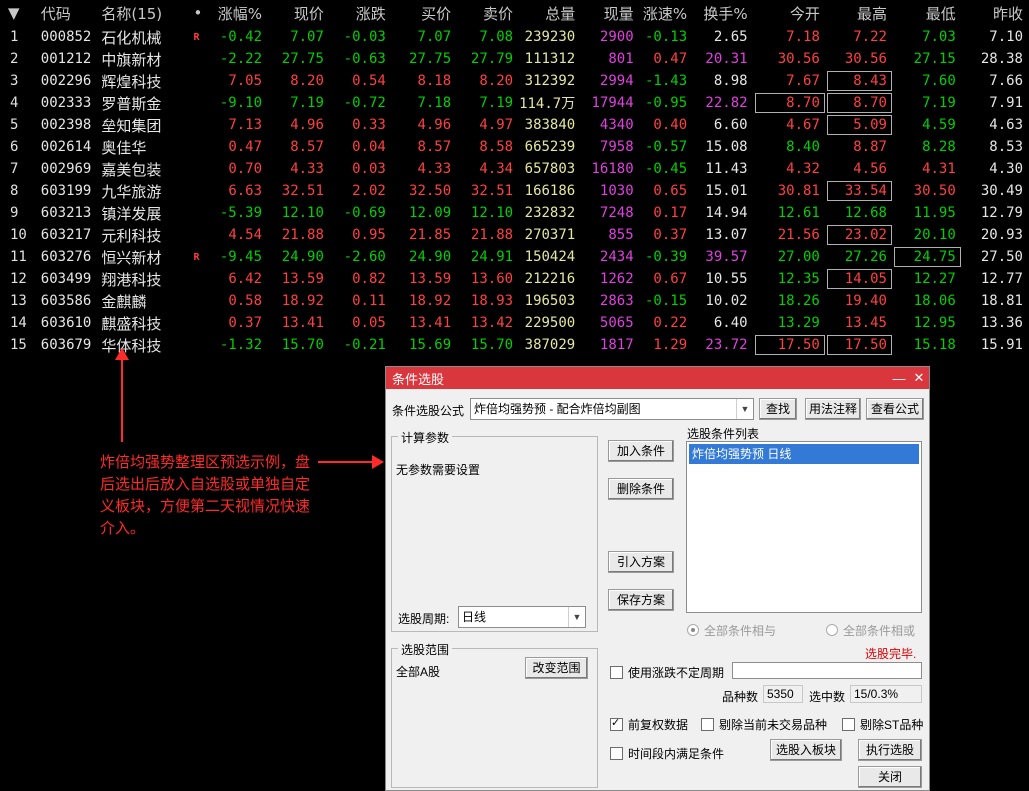 This screenshot has height=791, width=1029. Describe the element at coordinates (69, 13) in the screenshot. I see `header-code: 代码` at that location.